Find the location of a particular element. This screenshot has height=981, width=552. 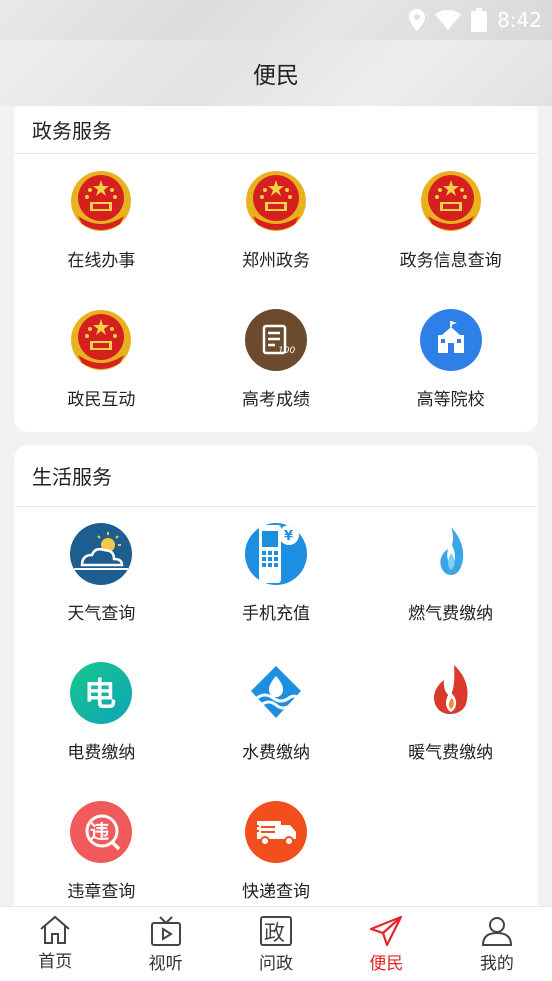

tile-label: 燃气费缴纳 is located at coordinates (451, 614).